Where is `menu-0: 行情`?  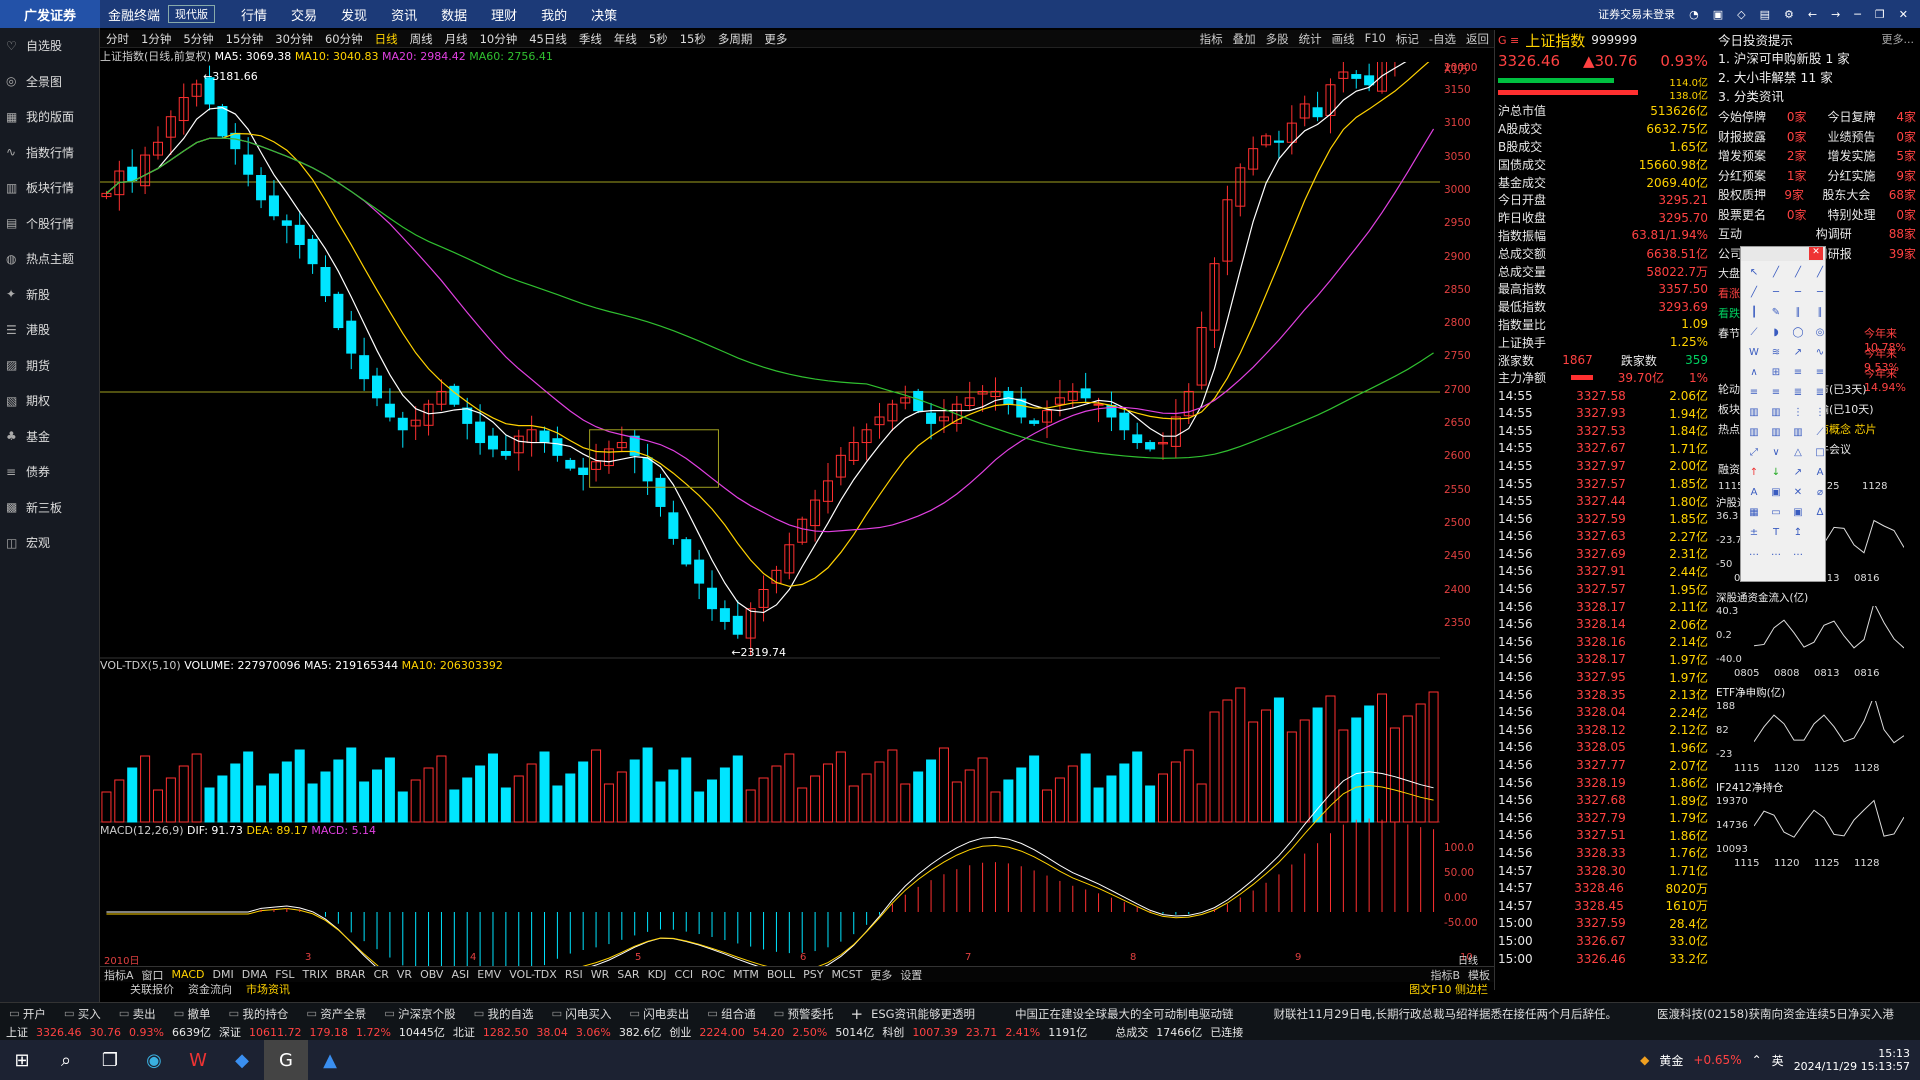 menu-0: 行情 is located at coordinates (254, 14).